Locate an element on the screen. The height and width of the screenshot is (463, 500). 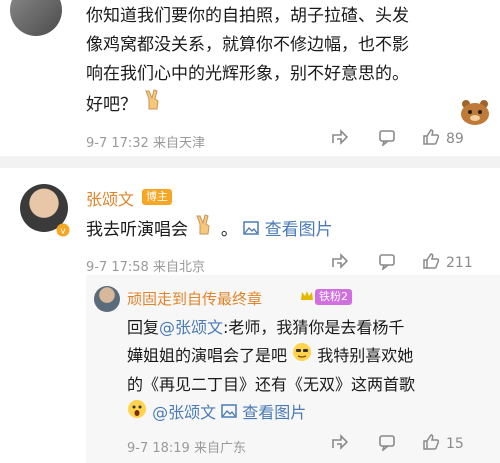
like-count: 15 is located at coordinates (455, 444).